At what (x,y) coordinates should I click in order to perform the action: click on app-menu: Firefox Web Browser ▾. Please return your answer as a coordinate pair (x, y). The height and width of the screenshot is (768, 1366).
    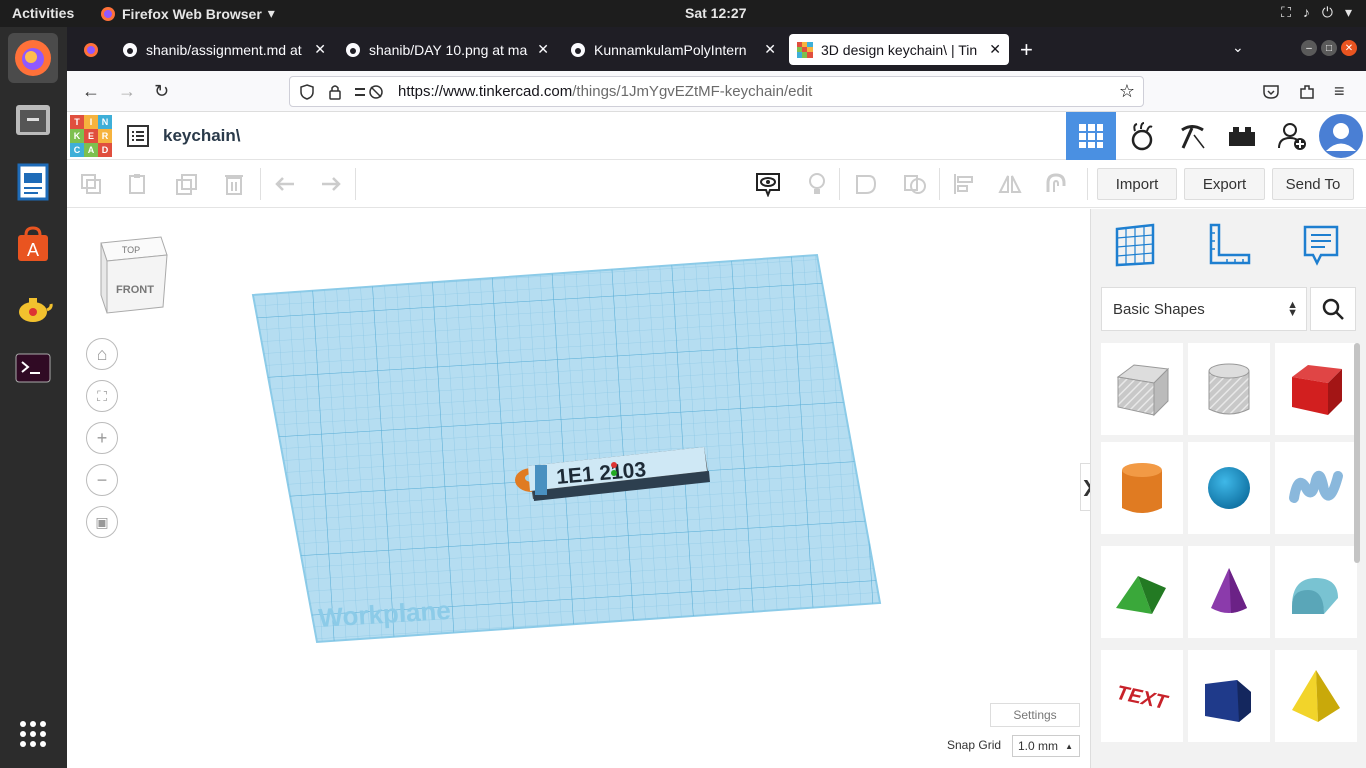
    Looking at the image, I should click on (187, 13).